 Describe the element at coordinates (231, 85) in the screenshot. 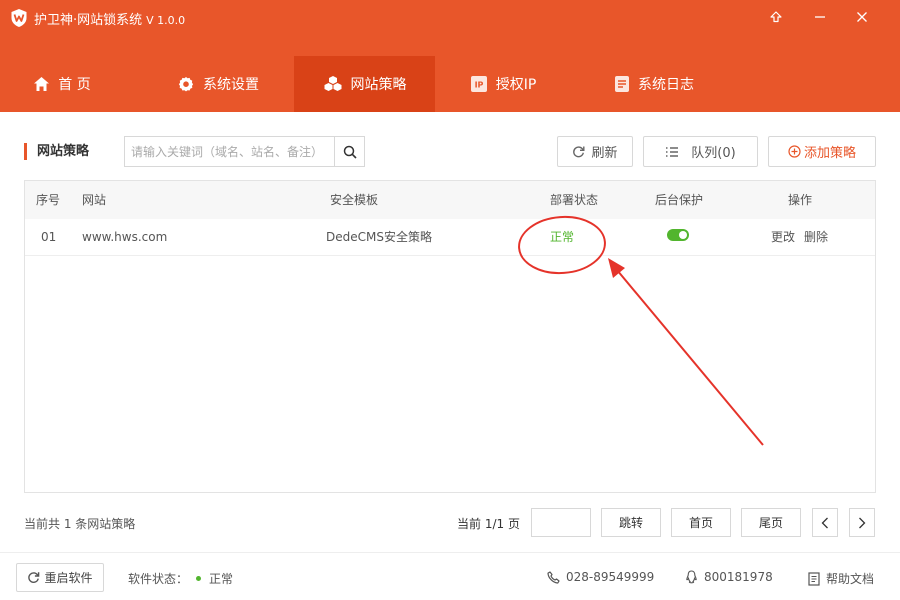

I see `tab-settings-label: 系统设置` at that location.